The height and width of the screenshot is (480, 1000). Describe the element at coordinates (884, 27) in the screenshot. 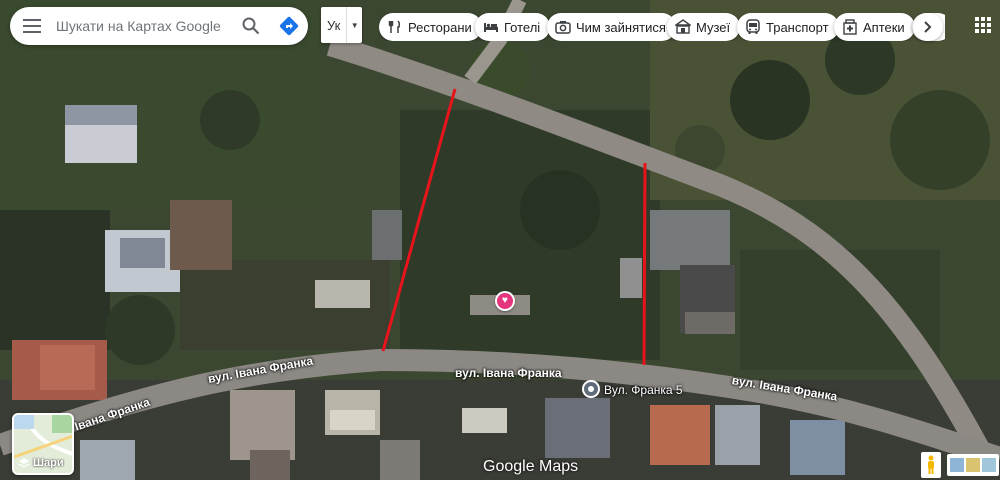

I see `chip-label: Аптеки` at that location.